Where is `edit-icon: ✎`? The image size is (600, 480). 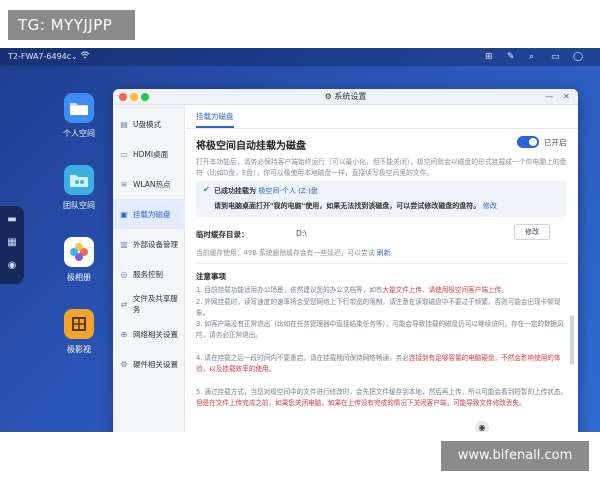
edit-icon: ✎ is located at coordinates (511, 57).